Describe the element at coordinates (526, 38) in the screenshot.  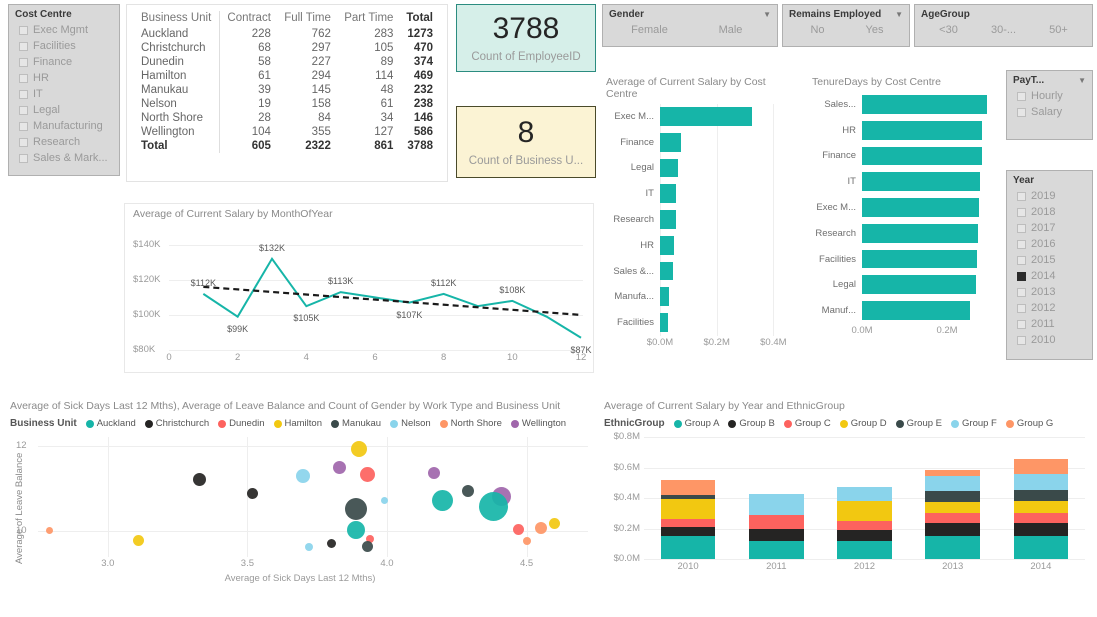
I see `kpi-card-employee-count: 3788 Count of EmployeeID` at that location.